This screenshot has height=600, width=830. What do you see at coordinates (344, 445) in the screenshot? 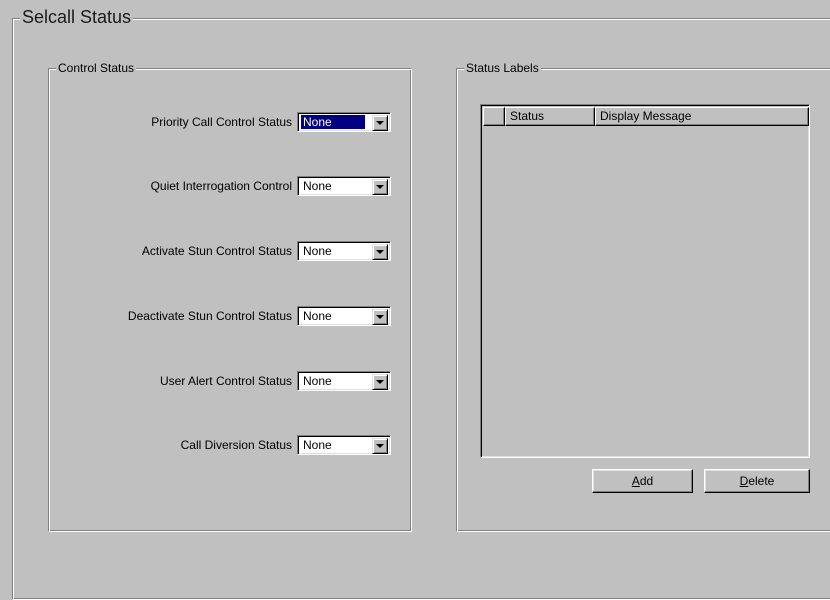
I see `call-diversion-status-select: None` at bounding box center [344, 445].